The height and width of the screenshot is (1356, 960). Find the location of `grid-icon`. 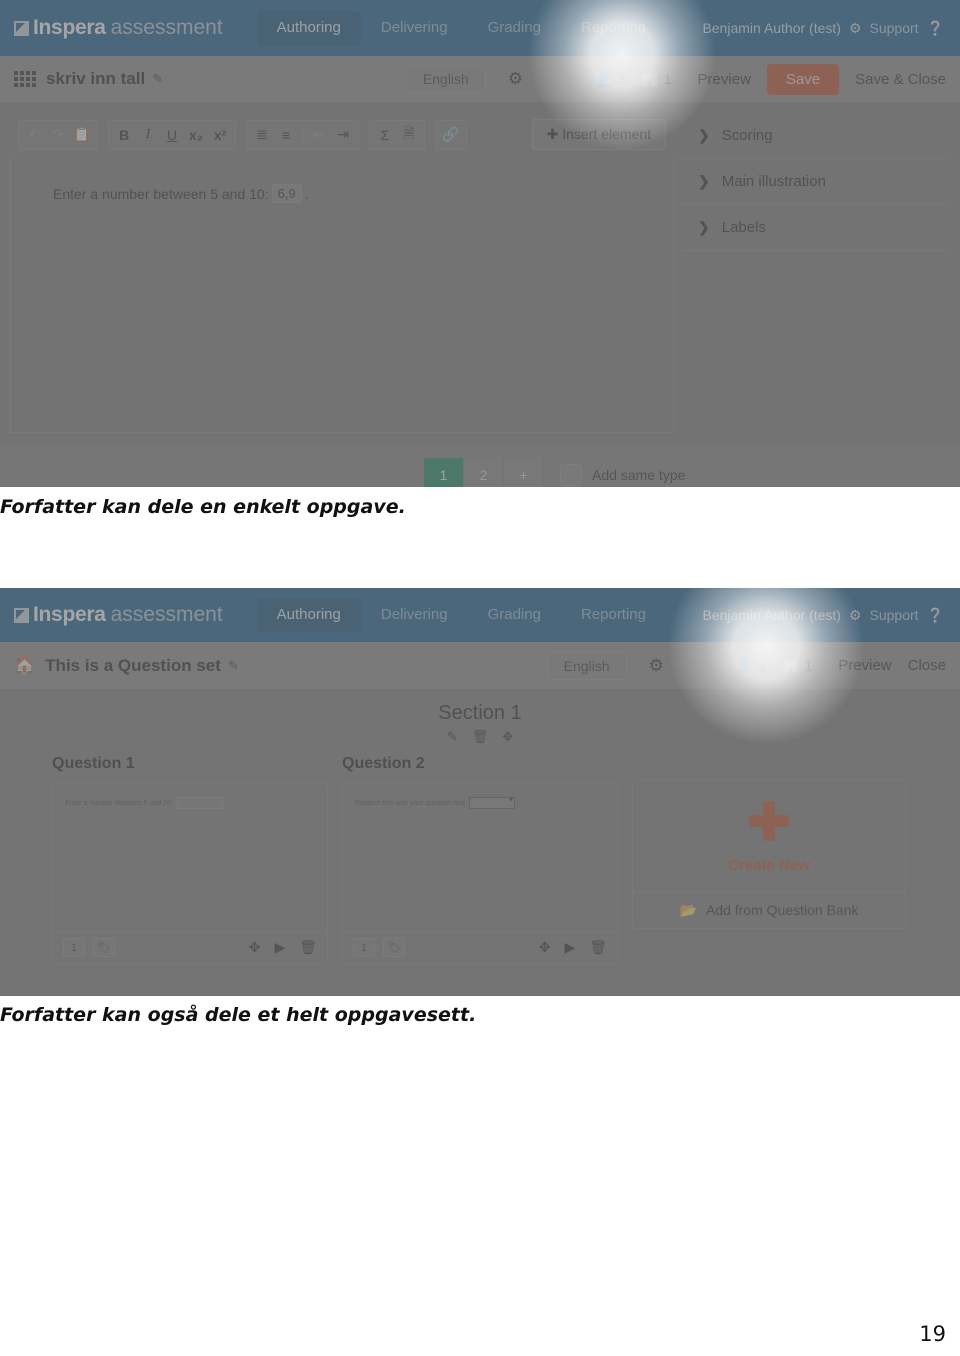

grid-icon is located at coordinates (25, 79).